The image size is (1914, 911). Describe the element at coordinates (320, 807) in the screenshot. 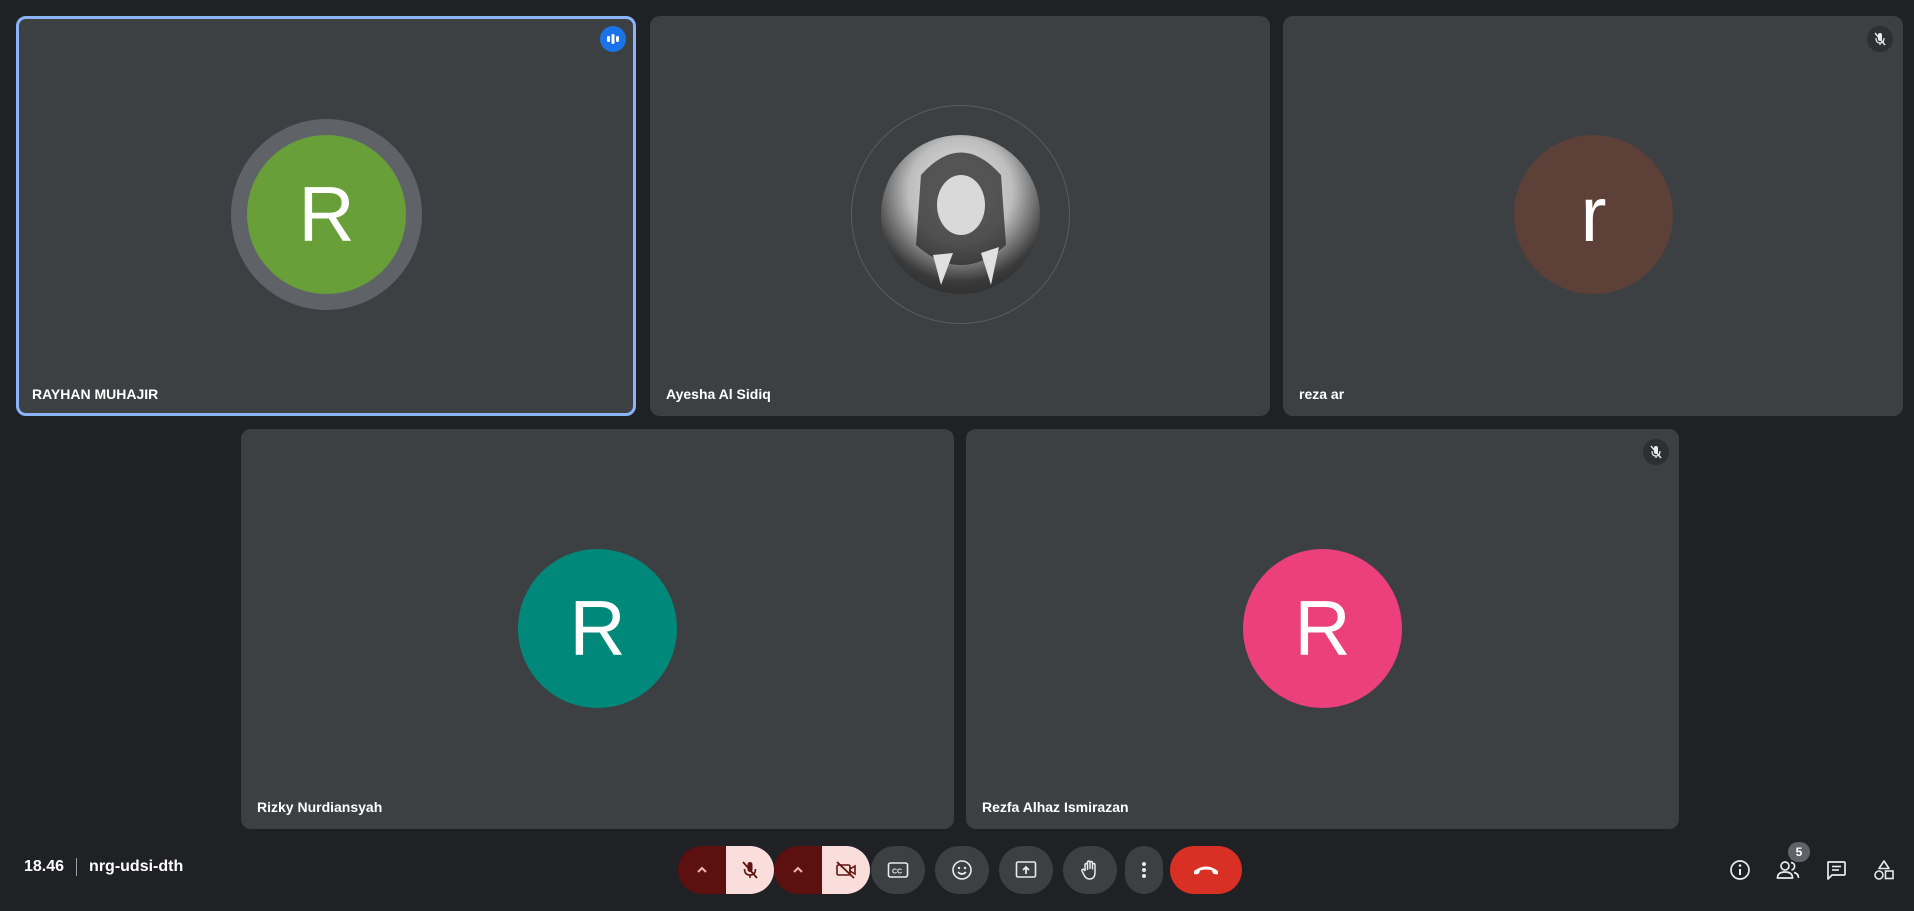

I see `participant-name: Rizky Nurdiansyah` at that location.